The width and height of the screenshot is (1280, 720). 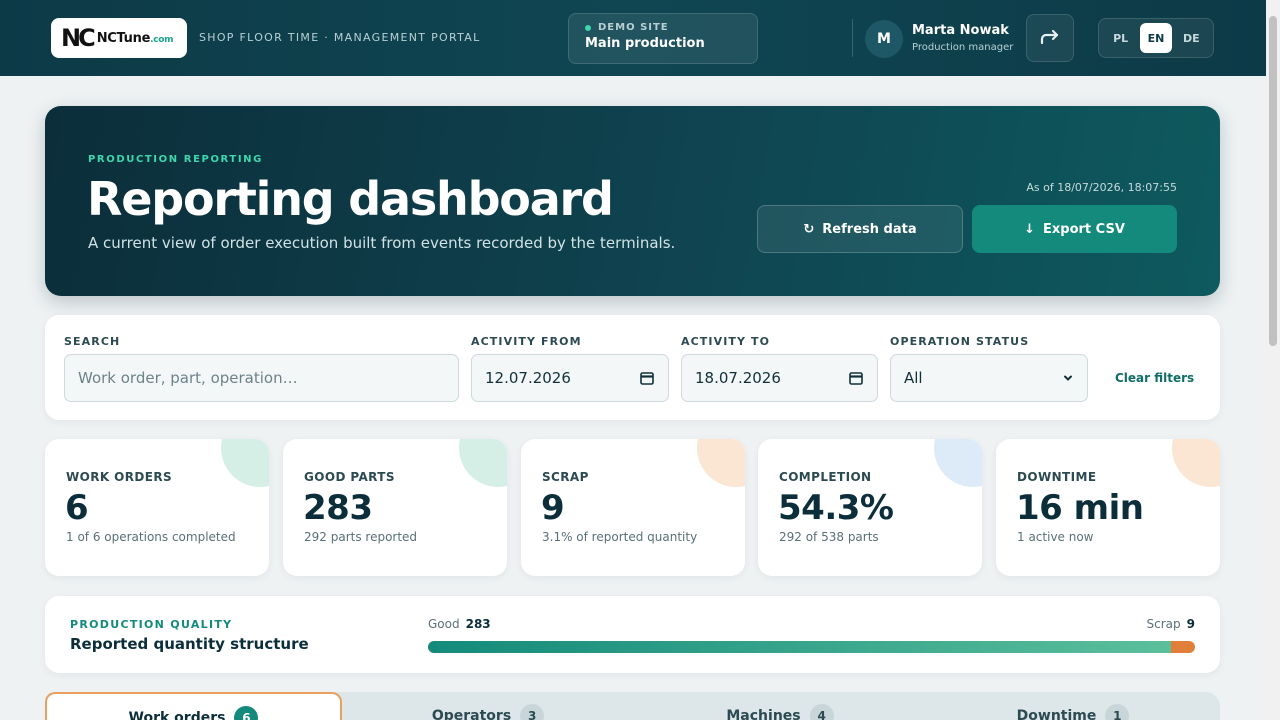 What do you see at coordinates (553, 508) in the screenshot?
I see `kpi-value: 9` at bounding box center [553, 508].